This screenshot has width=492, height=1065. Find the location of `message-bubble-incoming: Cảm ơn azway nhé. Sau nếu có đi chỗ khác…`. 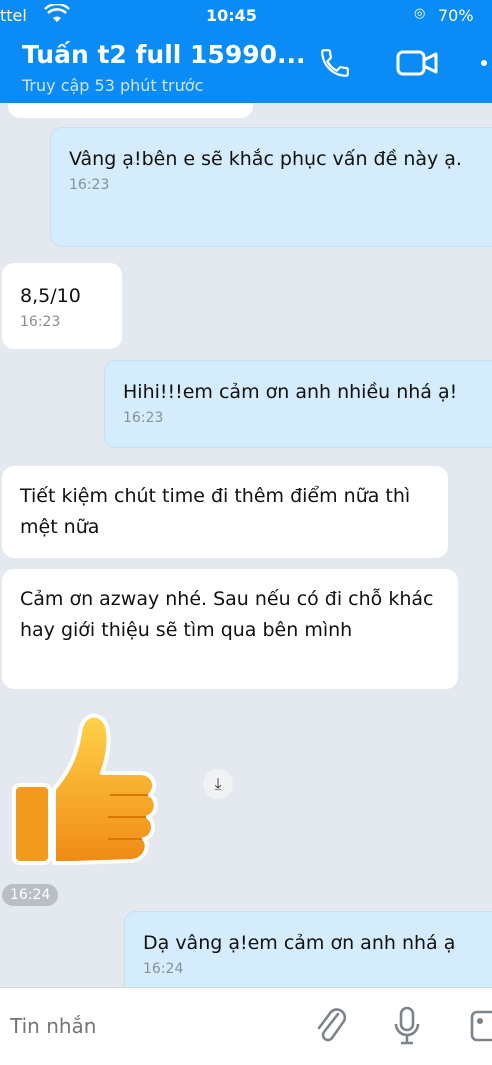

message-bubble-incoming: Cảm ơn azway nhé. Sau nếu có đi chỗ khác… is located at coordinates (230, 629).